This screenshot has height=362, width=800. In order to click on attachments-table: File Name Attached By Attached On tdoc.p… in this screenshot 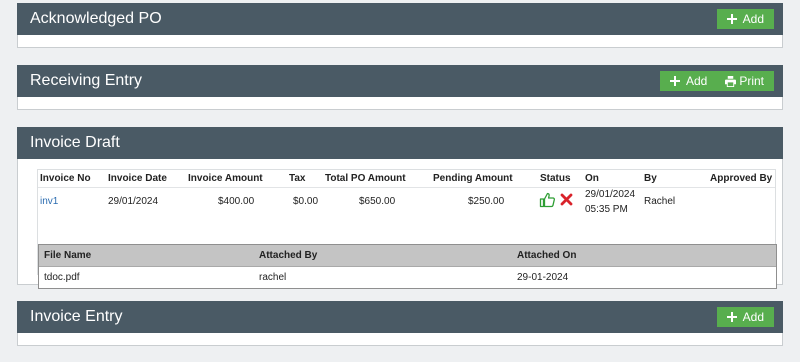, I will do `click(407, 266)`.